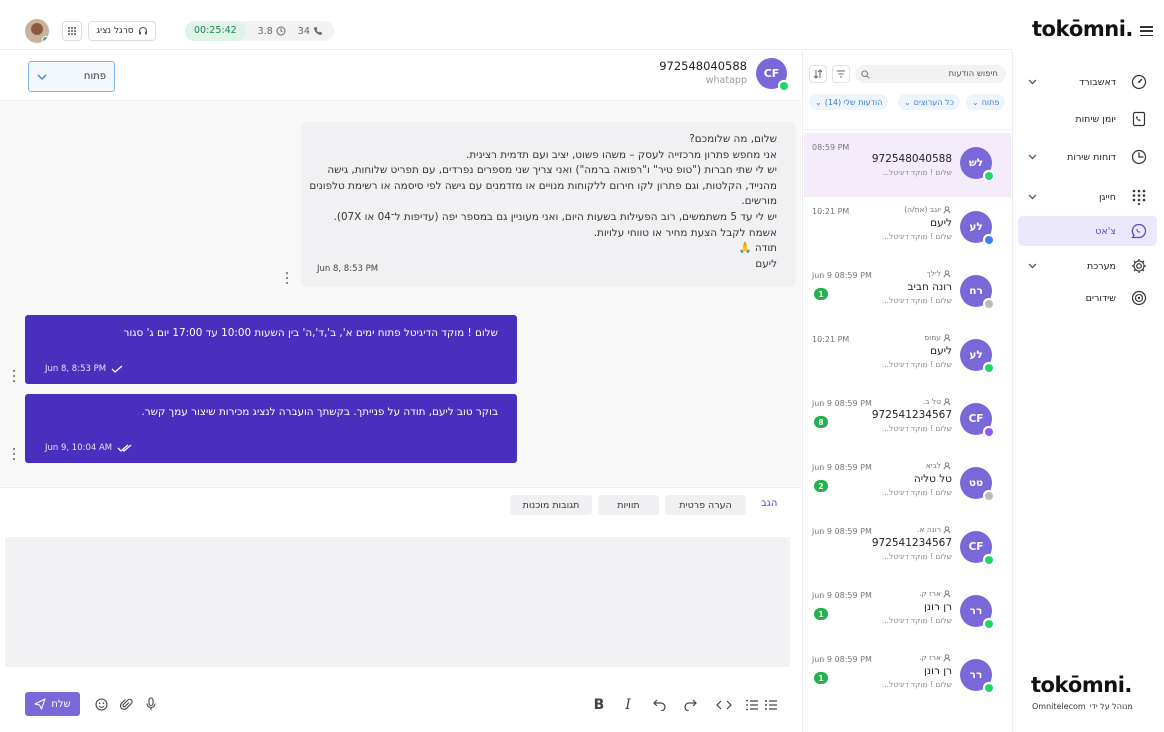 The height and width of the screenshot is (732, 1164). Describe the element at coordinates (937, 401) in the screenshot. I see `assigned-agent: טל ב.` at that location.